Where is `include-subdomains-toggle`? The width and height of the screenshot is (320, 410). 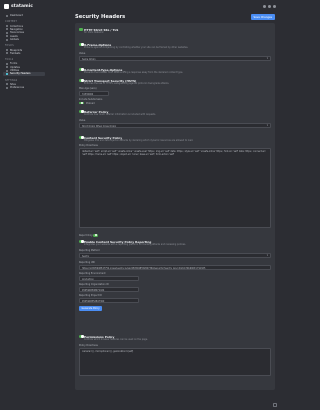 include-subdomains-toggle is located at coordinates (81, 103).